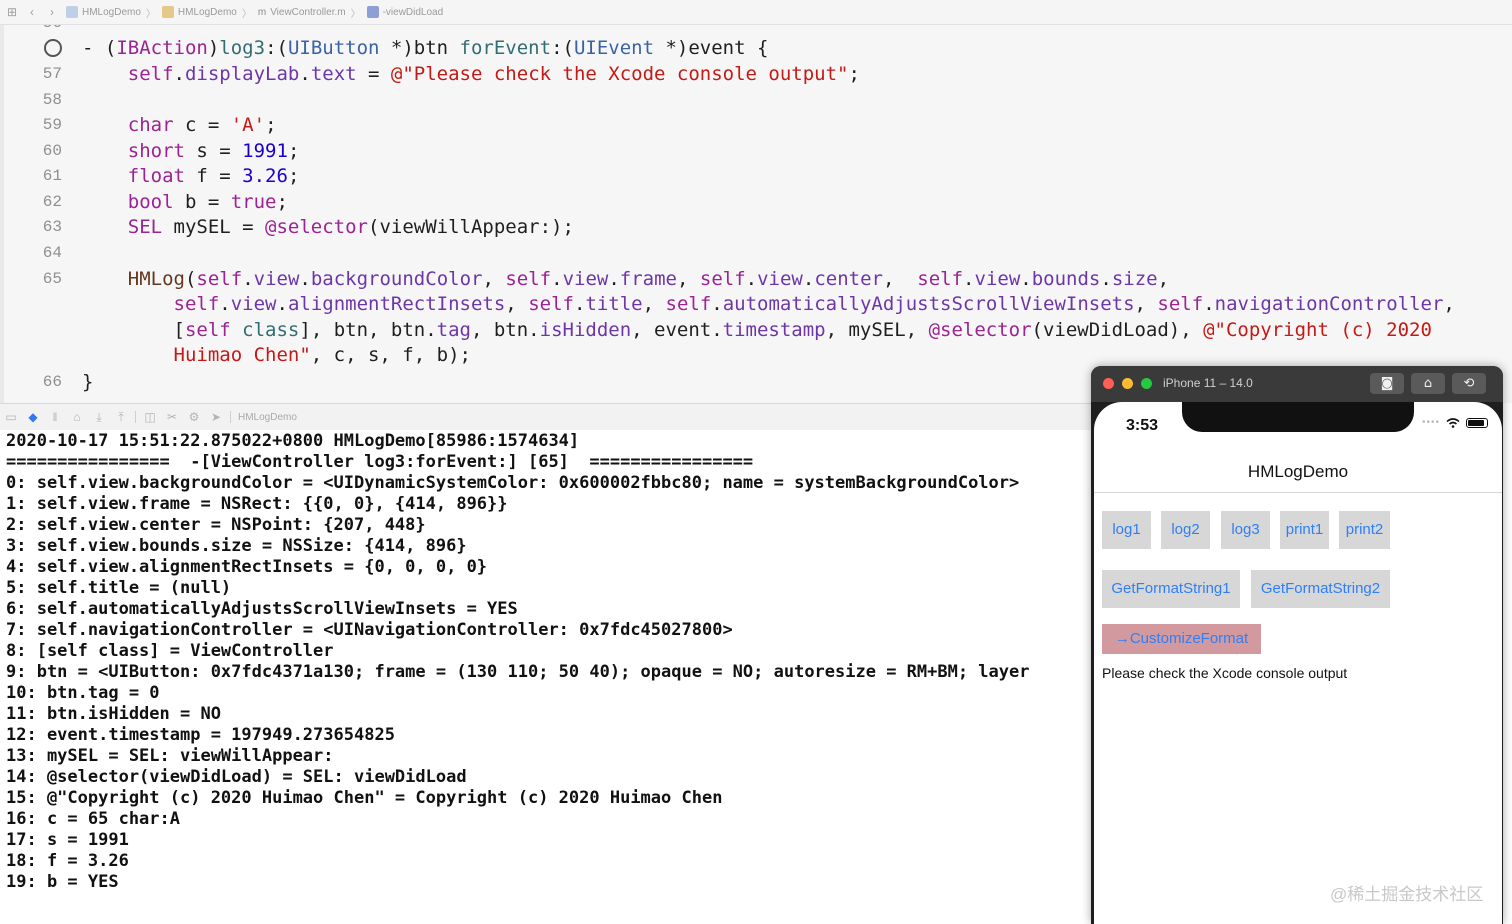 The image size is (1512, 924). What do you see at coordinates (1181, 639) in the screenshot?
I see `customize-format-button: →CustomizeFormat` at bounding box center [1181, 639].